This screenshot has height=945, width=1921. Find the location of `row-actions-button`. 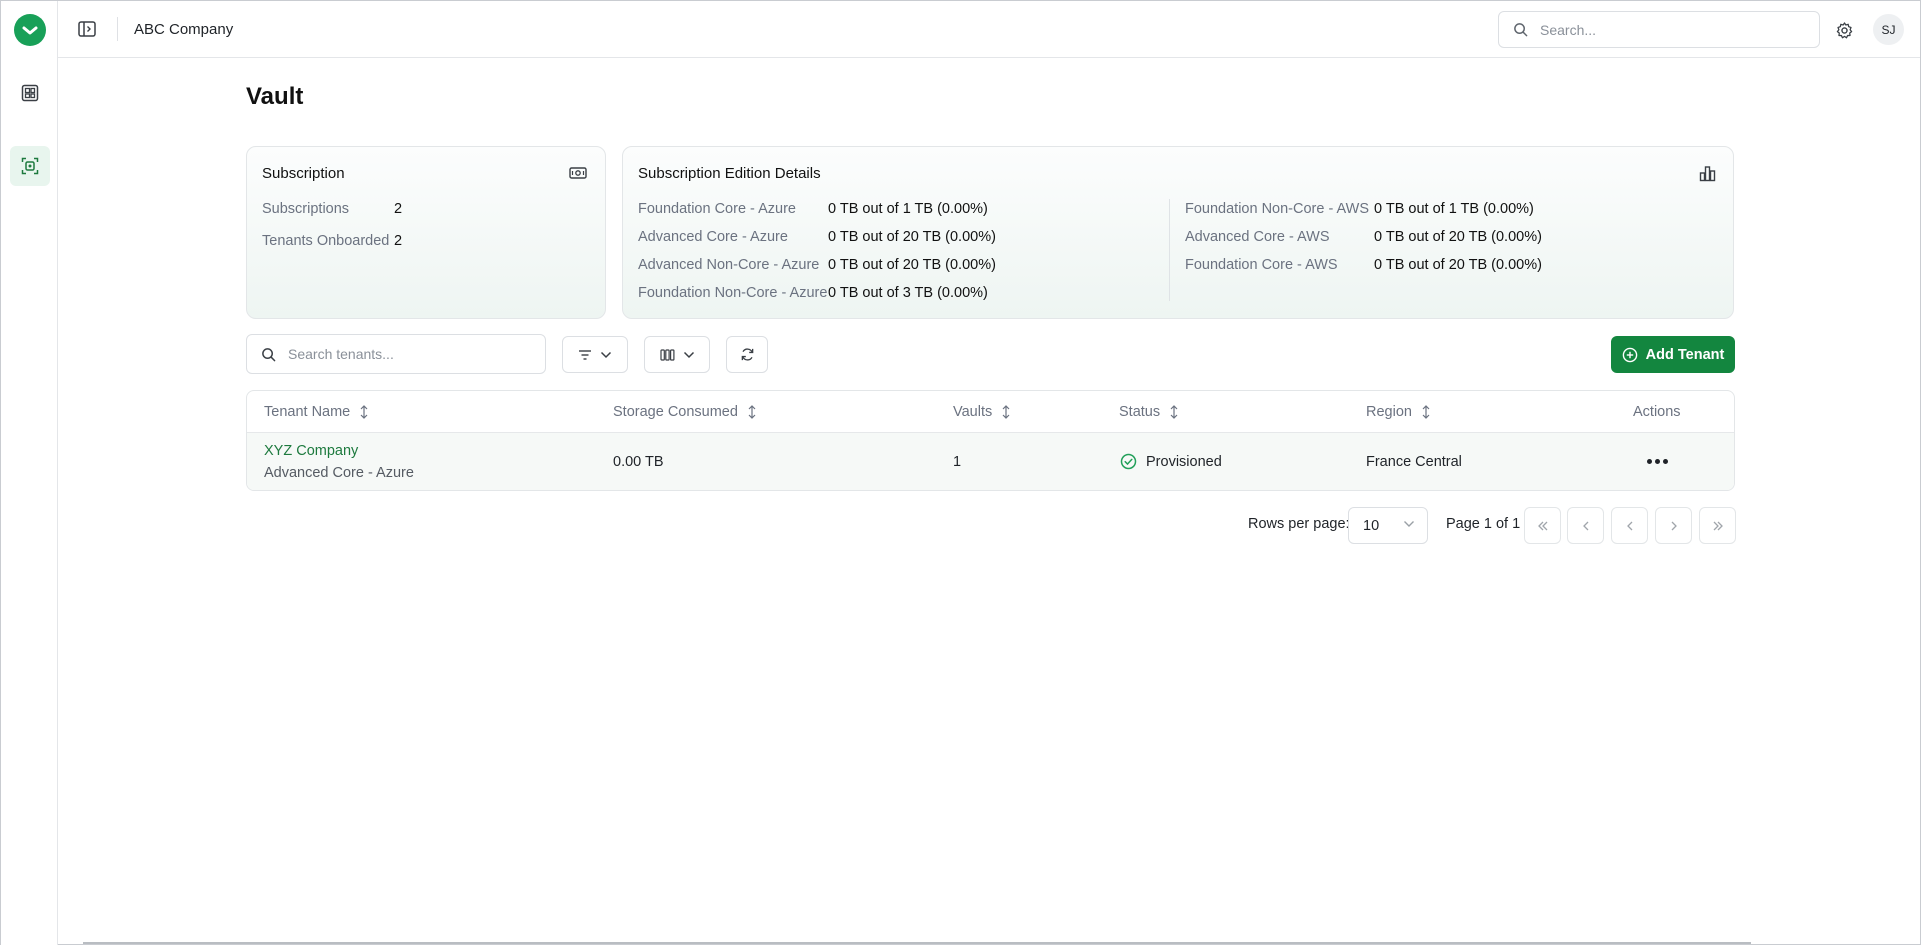

row-actions-button is located at coordinates (1657, 461).